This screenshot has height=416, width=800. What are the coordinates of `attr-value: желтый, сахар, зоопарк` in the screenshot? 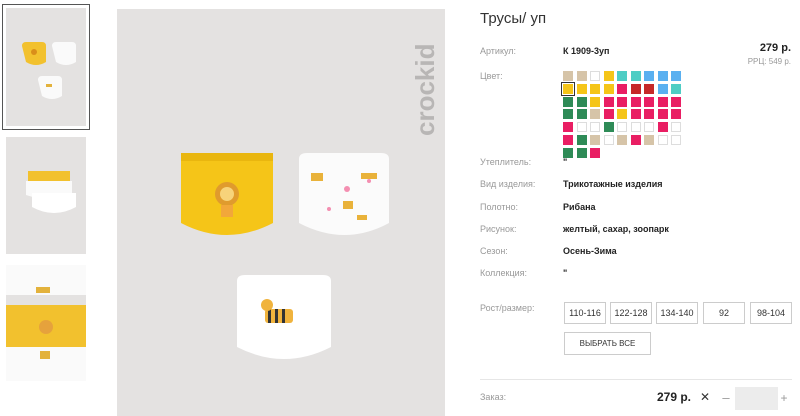 It's located at (616, 229).